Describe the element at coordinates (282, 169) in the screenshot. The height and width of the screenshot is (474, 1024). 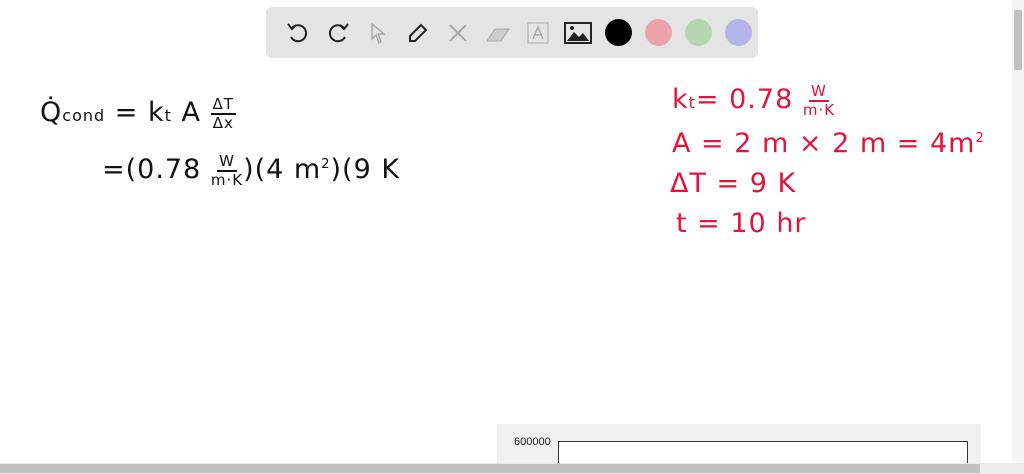
I see `part-b: )(4 m` at that location.